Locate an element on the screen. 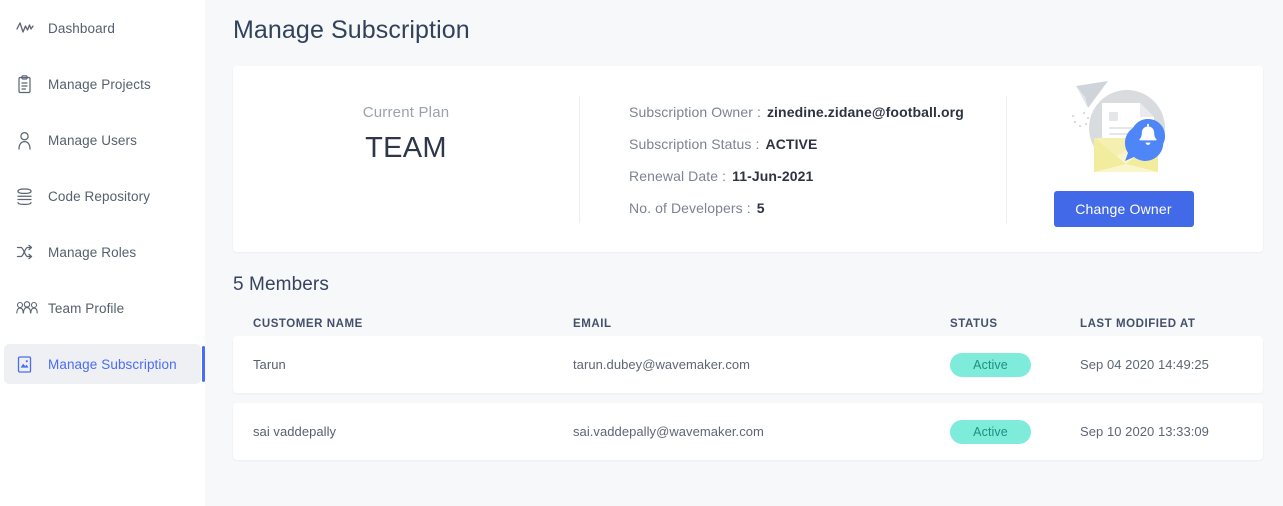 The image size is (1283, 506). detail-value: 5 is located at coordinates (760, 208).